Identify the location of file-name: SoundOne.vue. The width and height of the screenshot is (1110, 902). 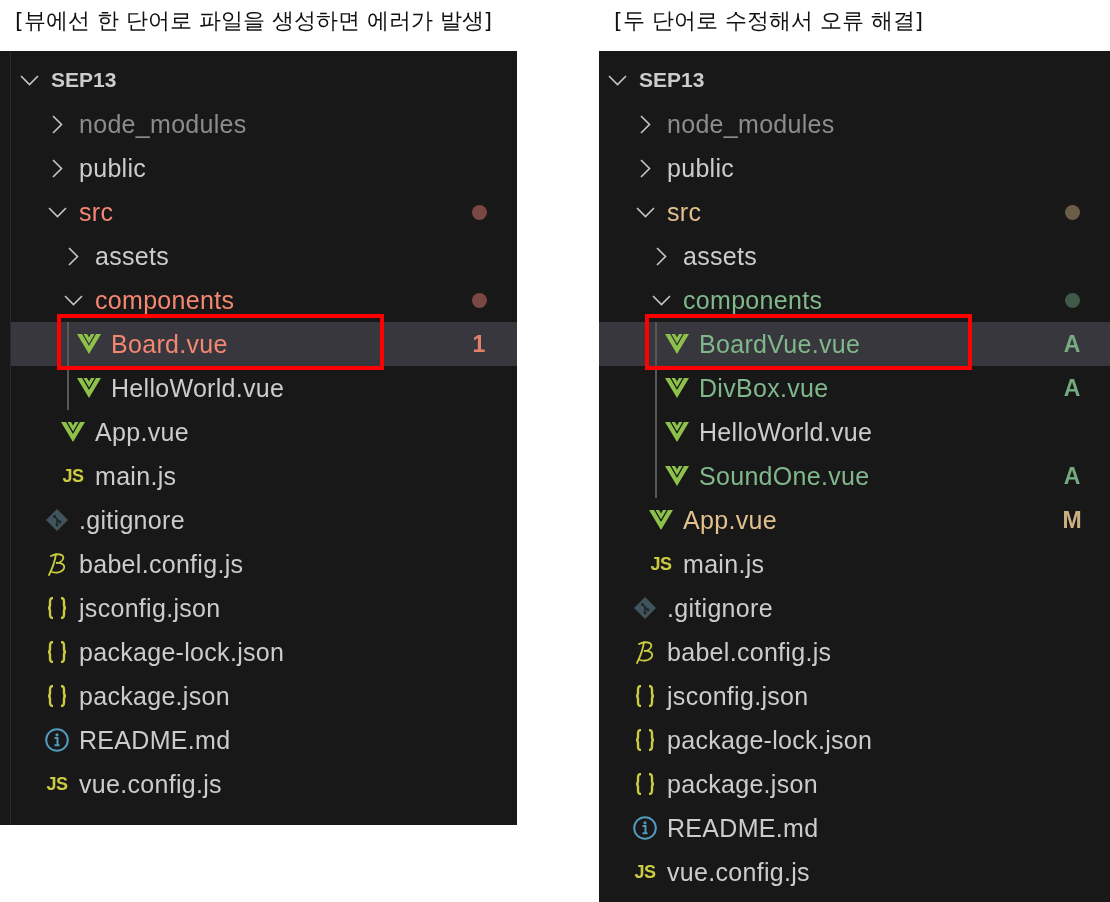
(784, 476).